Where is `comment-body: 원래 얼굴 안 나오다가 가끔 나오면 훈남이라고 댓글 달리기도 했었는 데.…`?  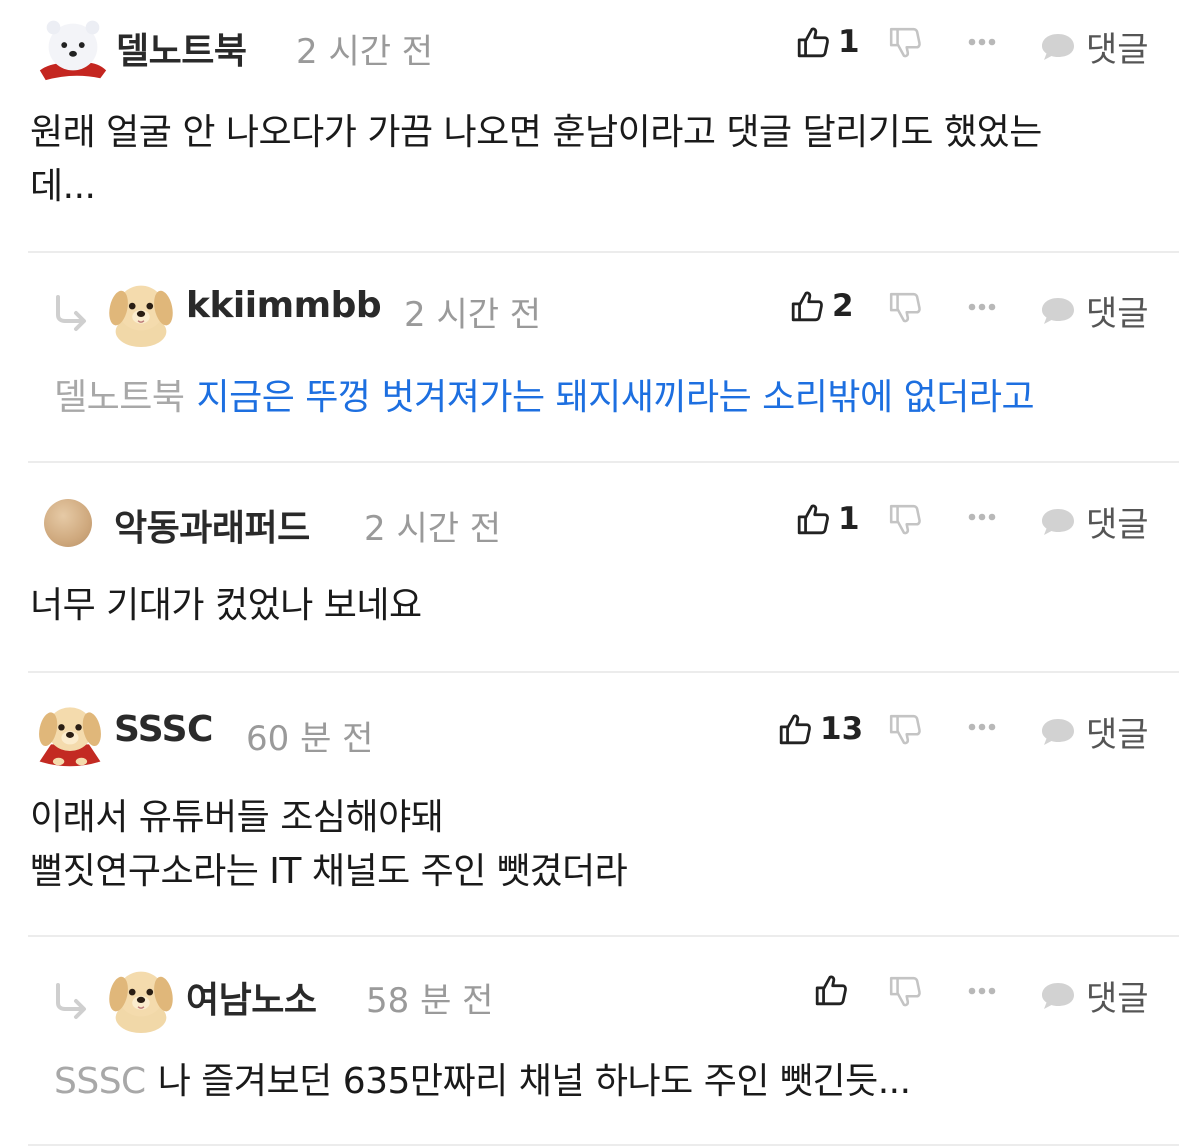
comment-body: 원래 얼굴 안 나오다가 가끔 나오면 훈남이라고 댓글 달리기도 했었는 데.… is located at coordinates (536, 159).